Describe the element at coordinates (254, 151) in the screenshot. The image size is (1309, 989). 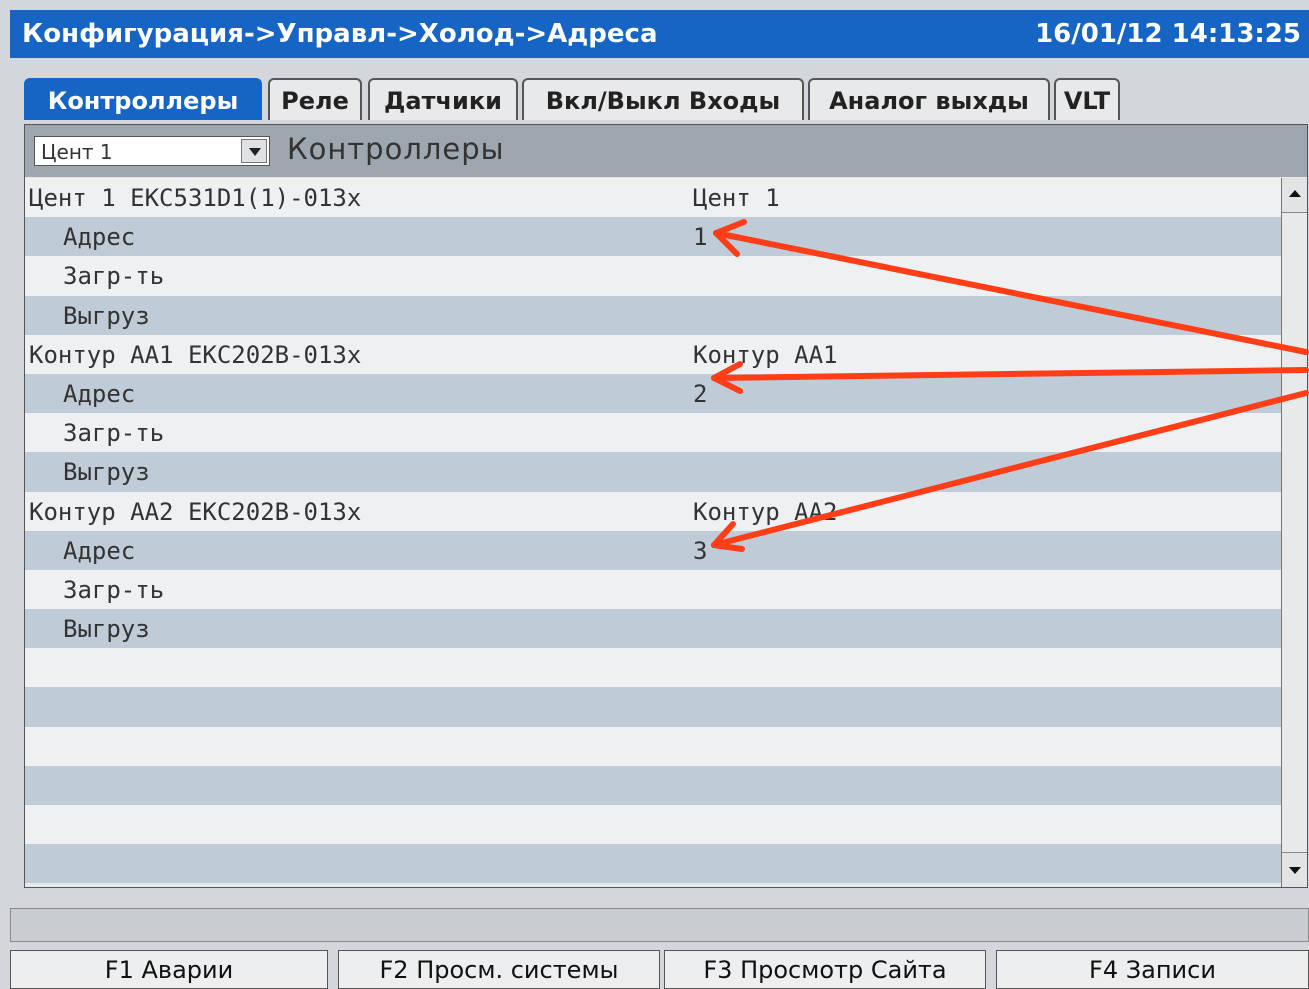
I see `chevron-down-icon` at that location.